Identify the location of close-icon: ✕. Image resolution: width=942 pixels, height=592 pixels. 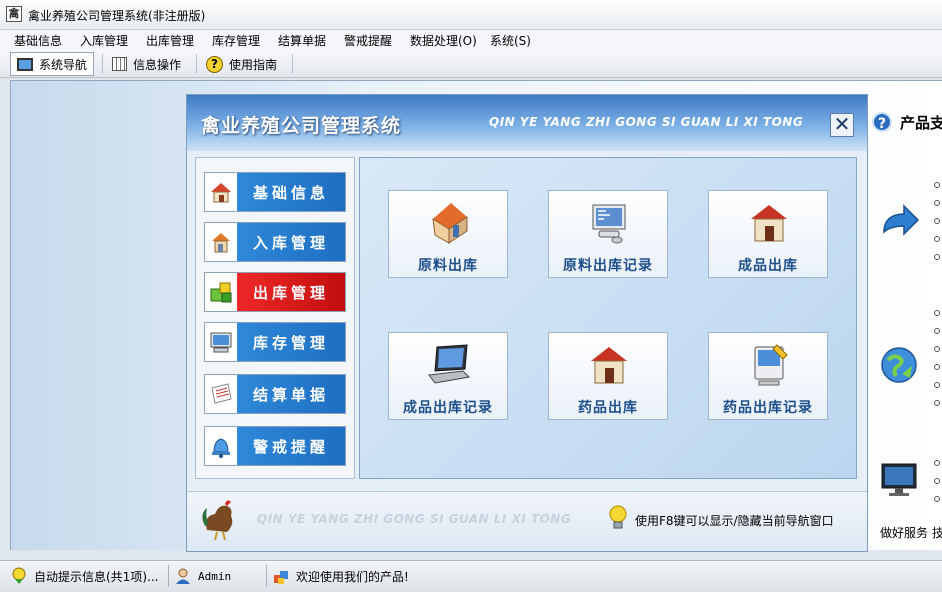
(842, 124).